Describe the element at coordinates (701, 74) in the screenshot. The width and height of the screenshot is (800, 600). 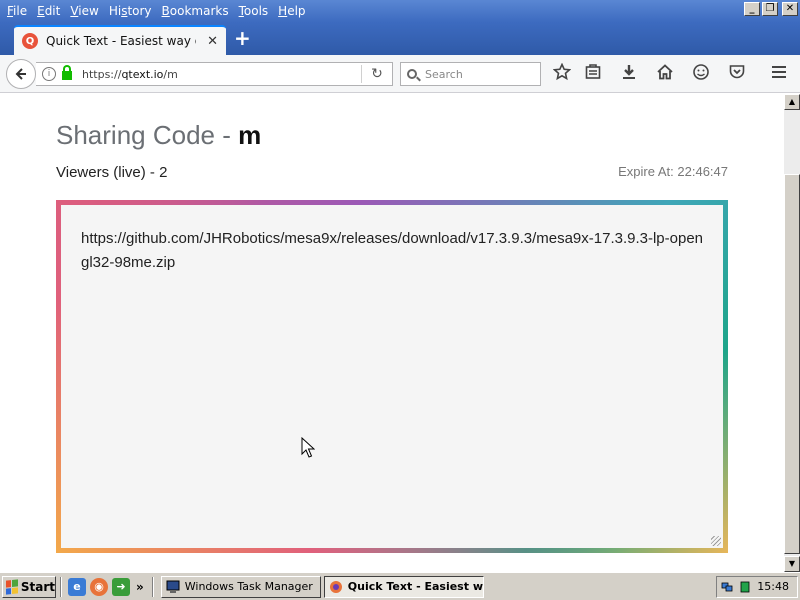
I see `smiley-icon` at that location.